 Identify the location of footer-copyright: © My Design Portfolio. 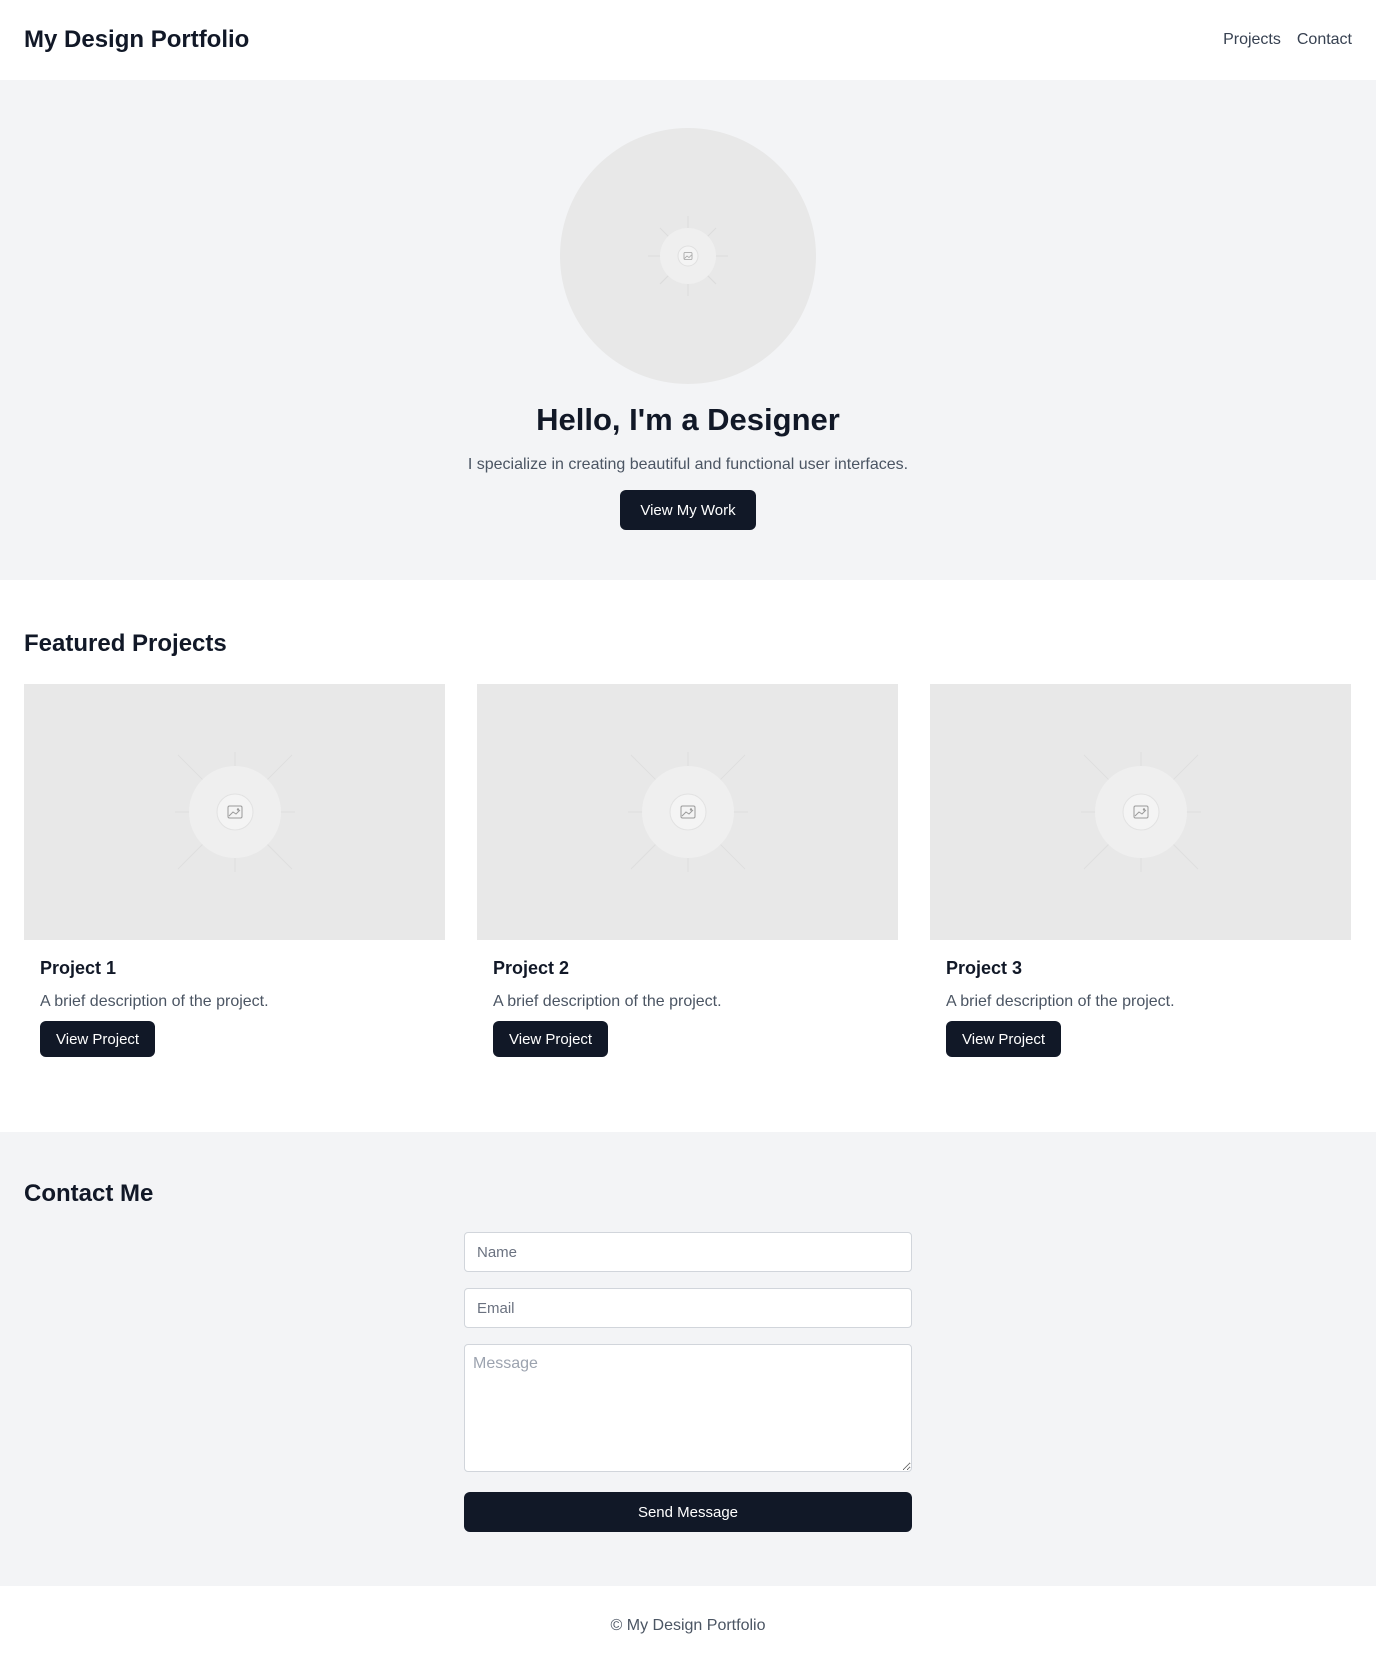
(688, 1625).